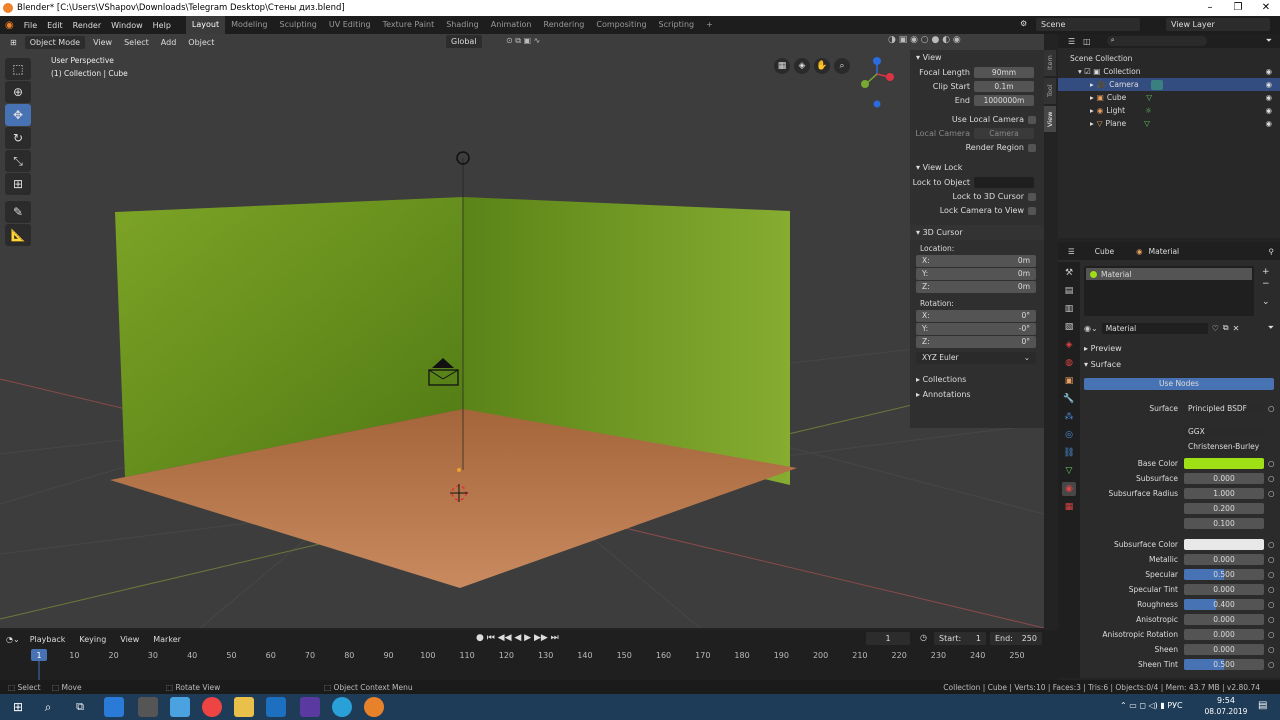  I want to click on scene-tab-icon: ◈, so click(1069, 345).